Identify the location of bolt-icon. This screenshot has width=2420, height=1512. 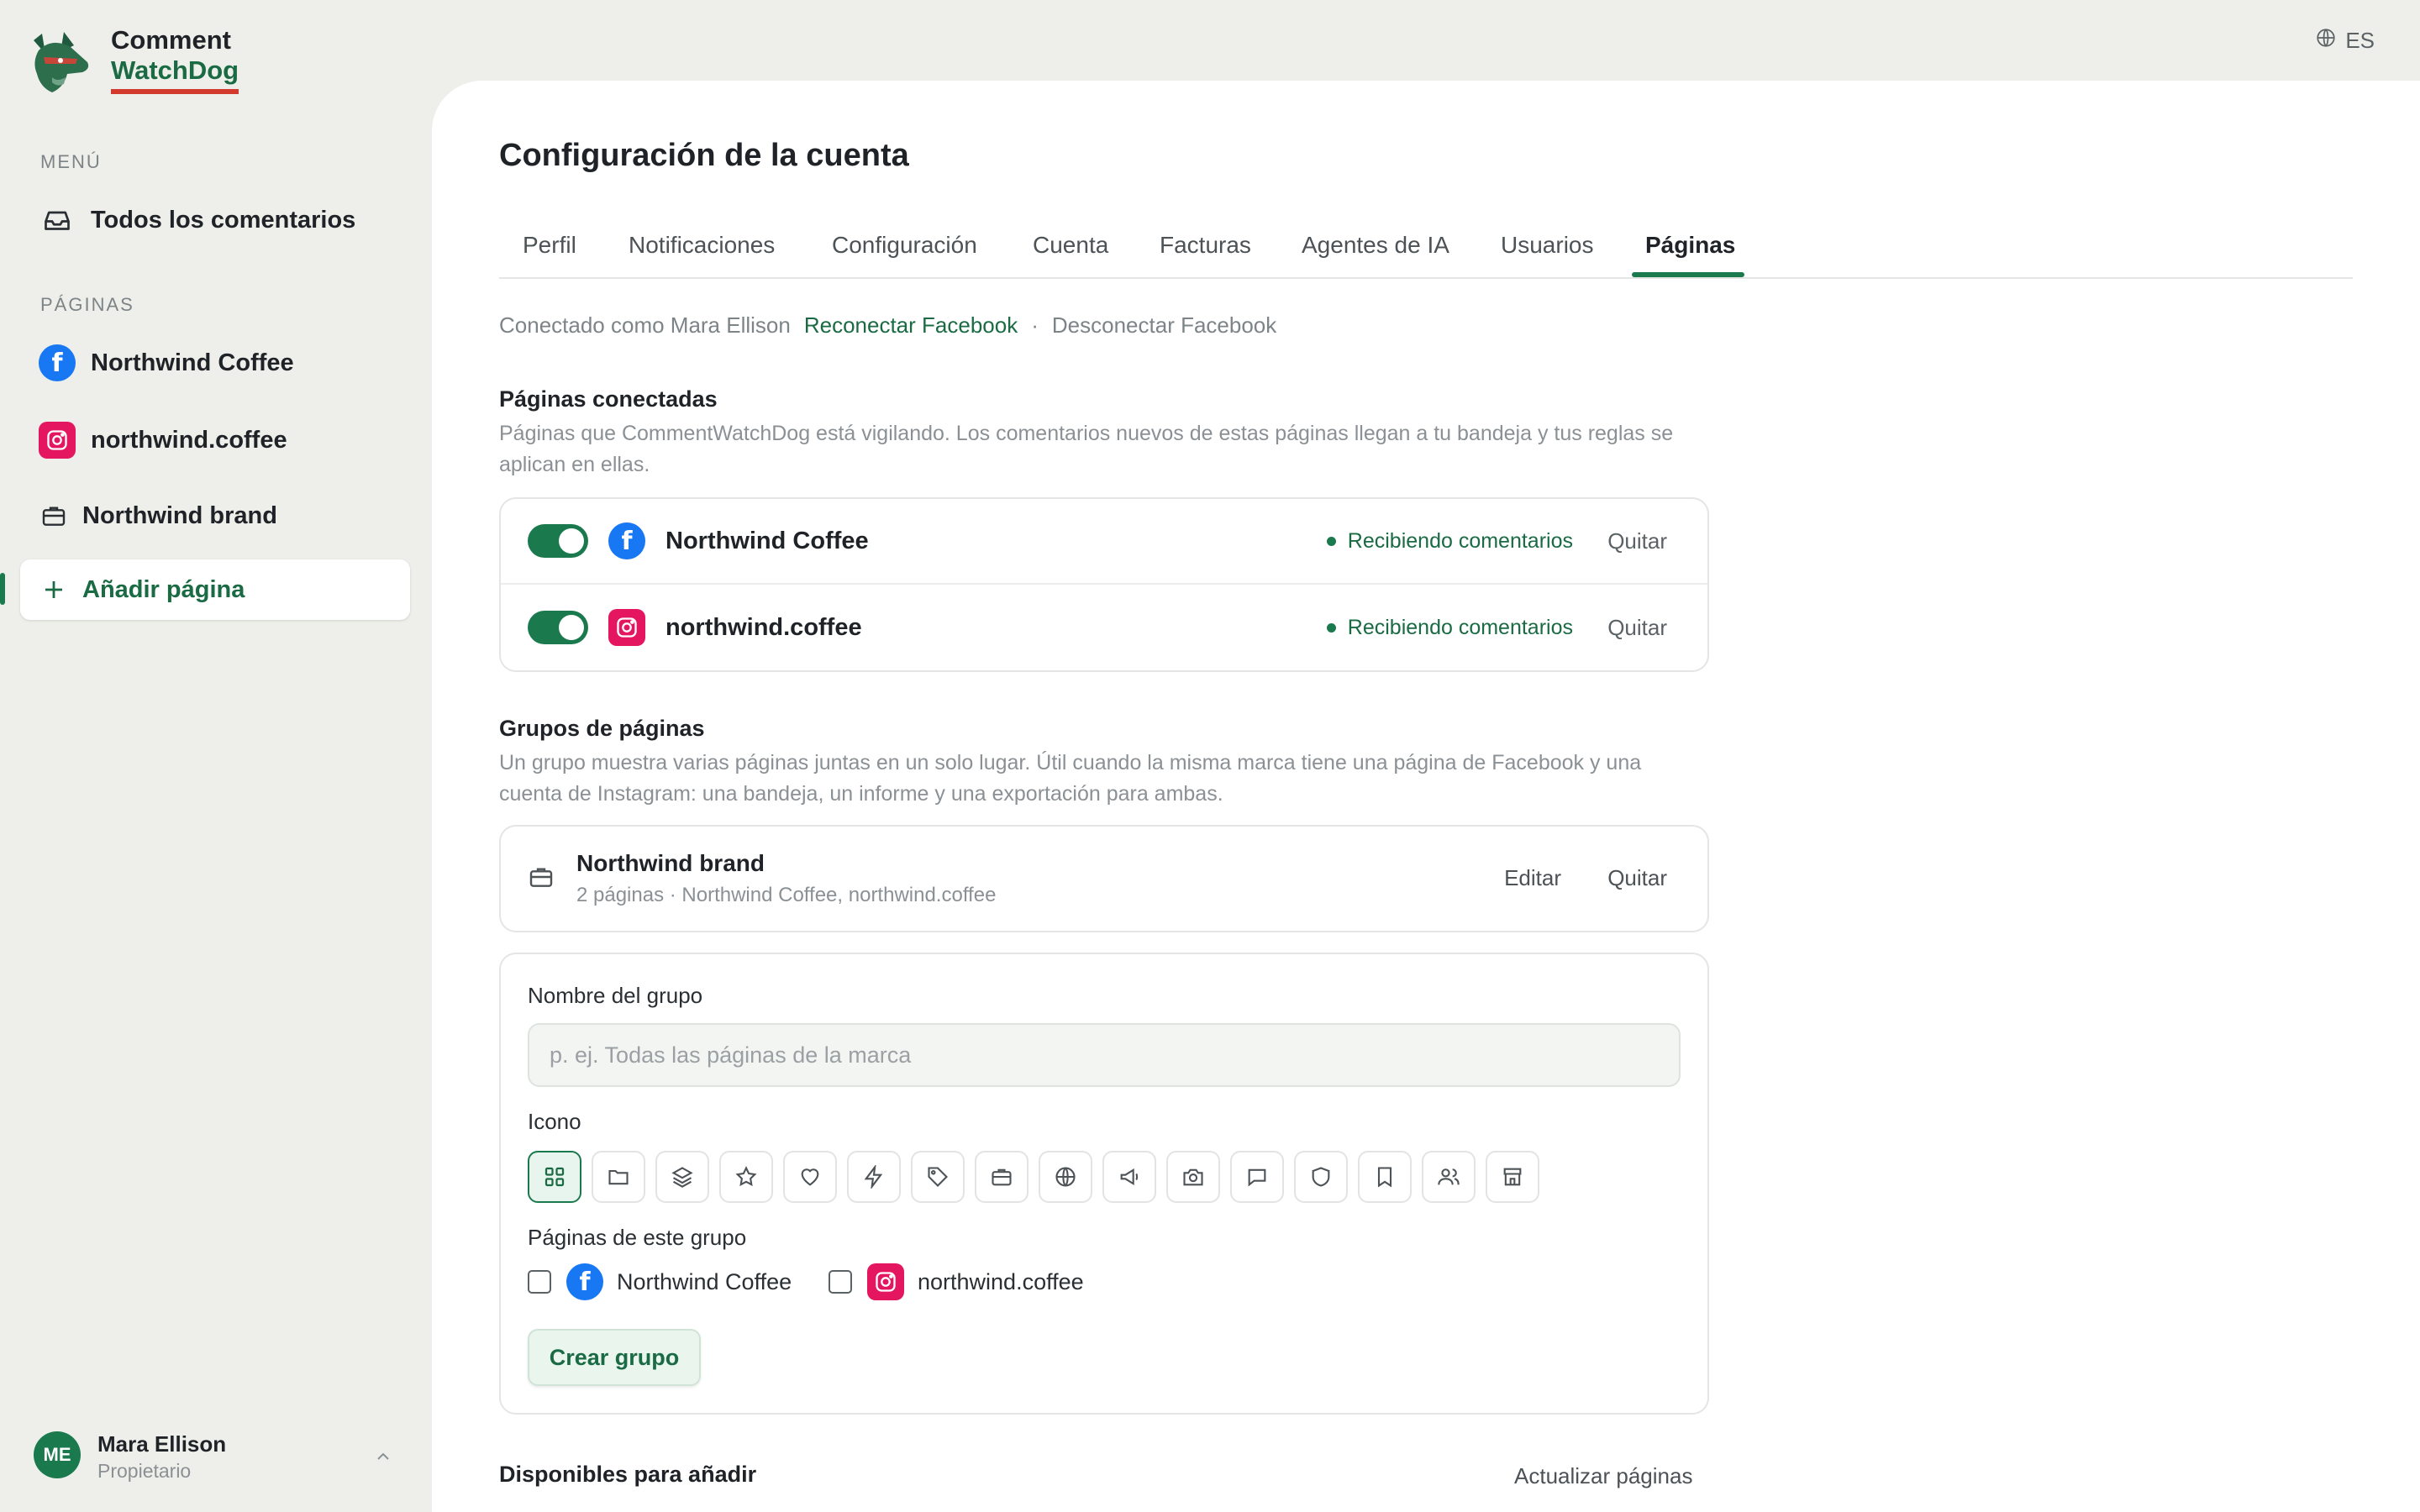
(874, 1177).